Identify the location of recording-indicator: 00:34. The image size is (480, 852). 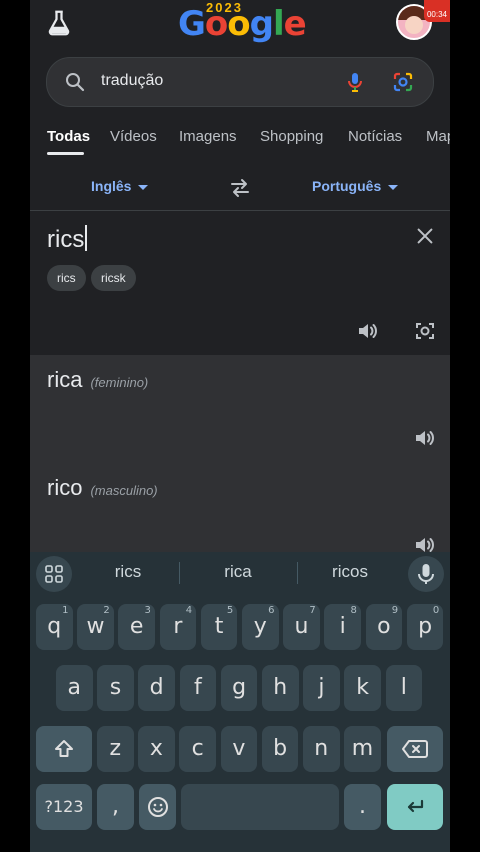
(437, 11).